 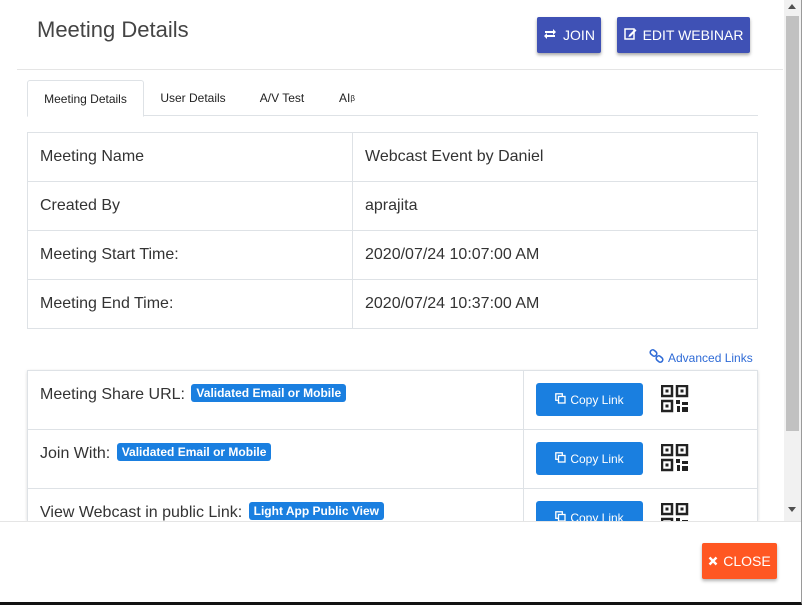 I want to click on join-button-label: JOIN, so click(x=579, y=35).